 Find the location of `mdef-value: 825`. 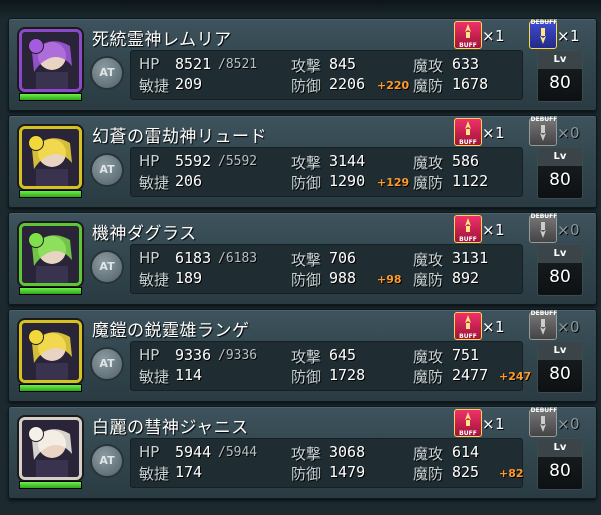

mdef-value: 825 is located at coordinates (466, 472).